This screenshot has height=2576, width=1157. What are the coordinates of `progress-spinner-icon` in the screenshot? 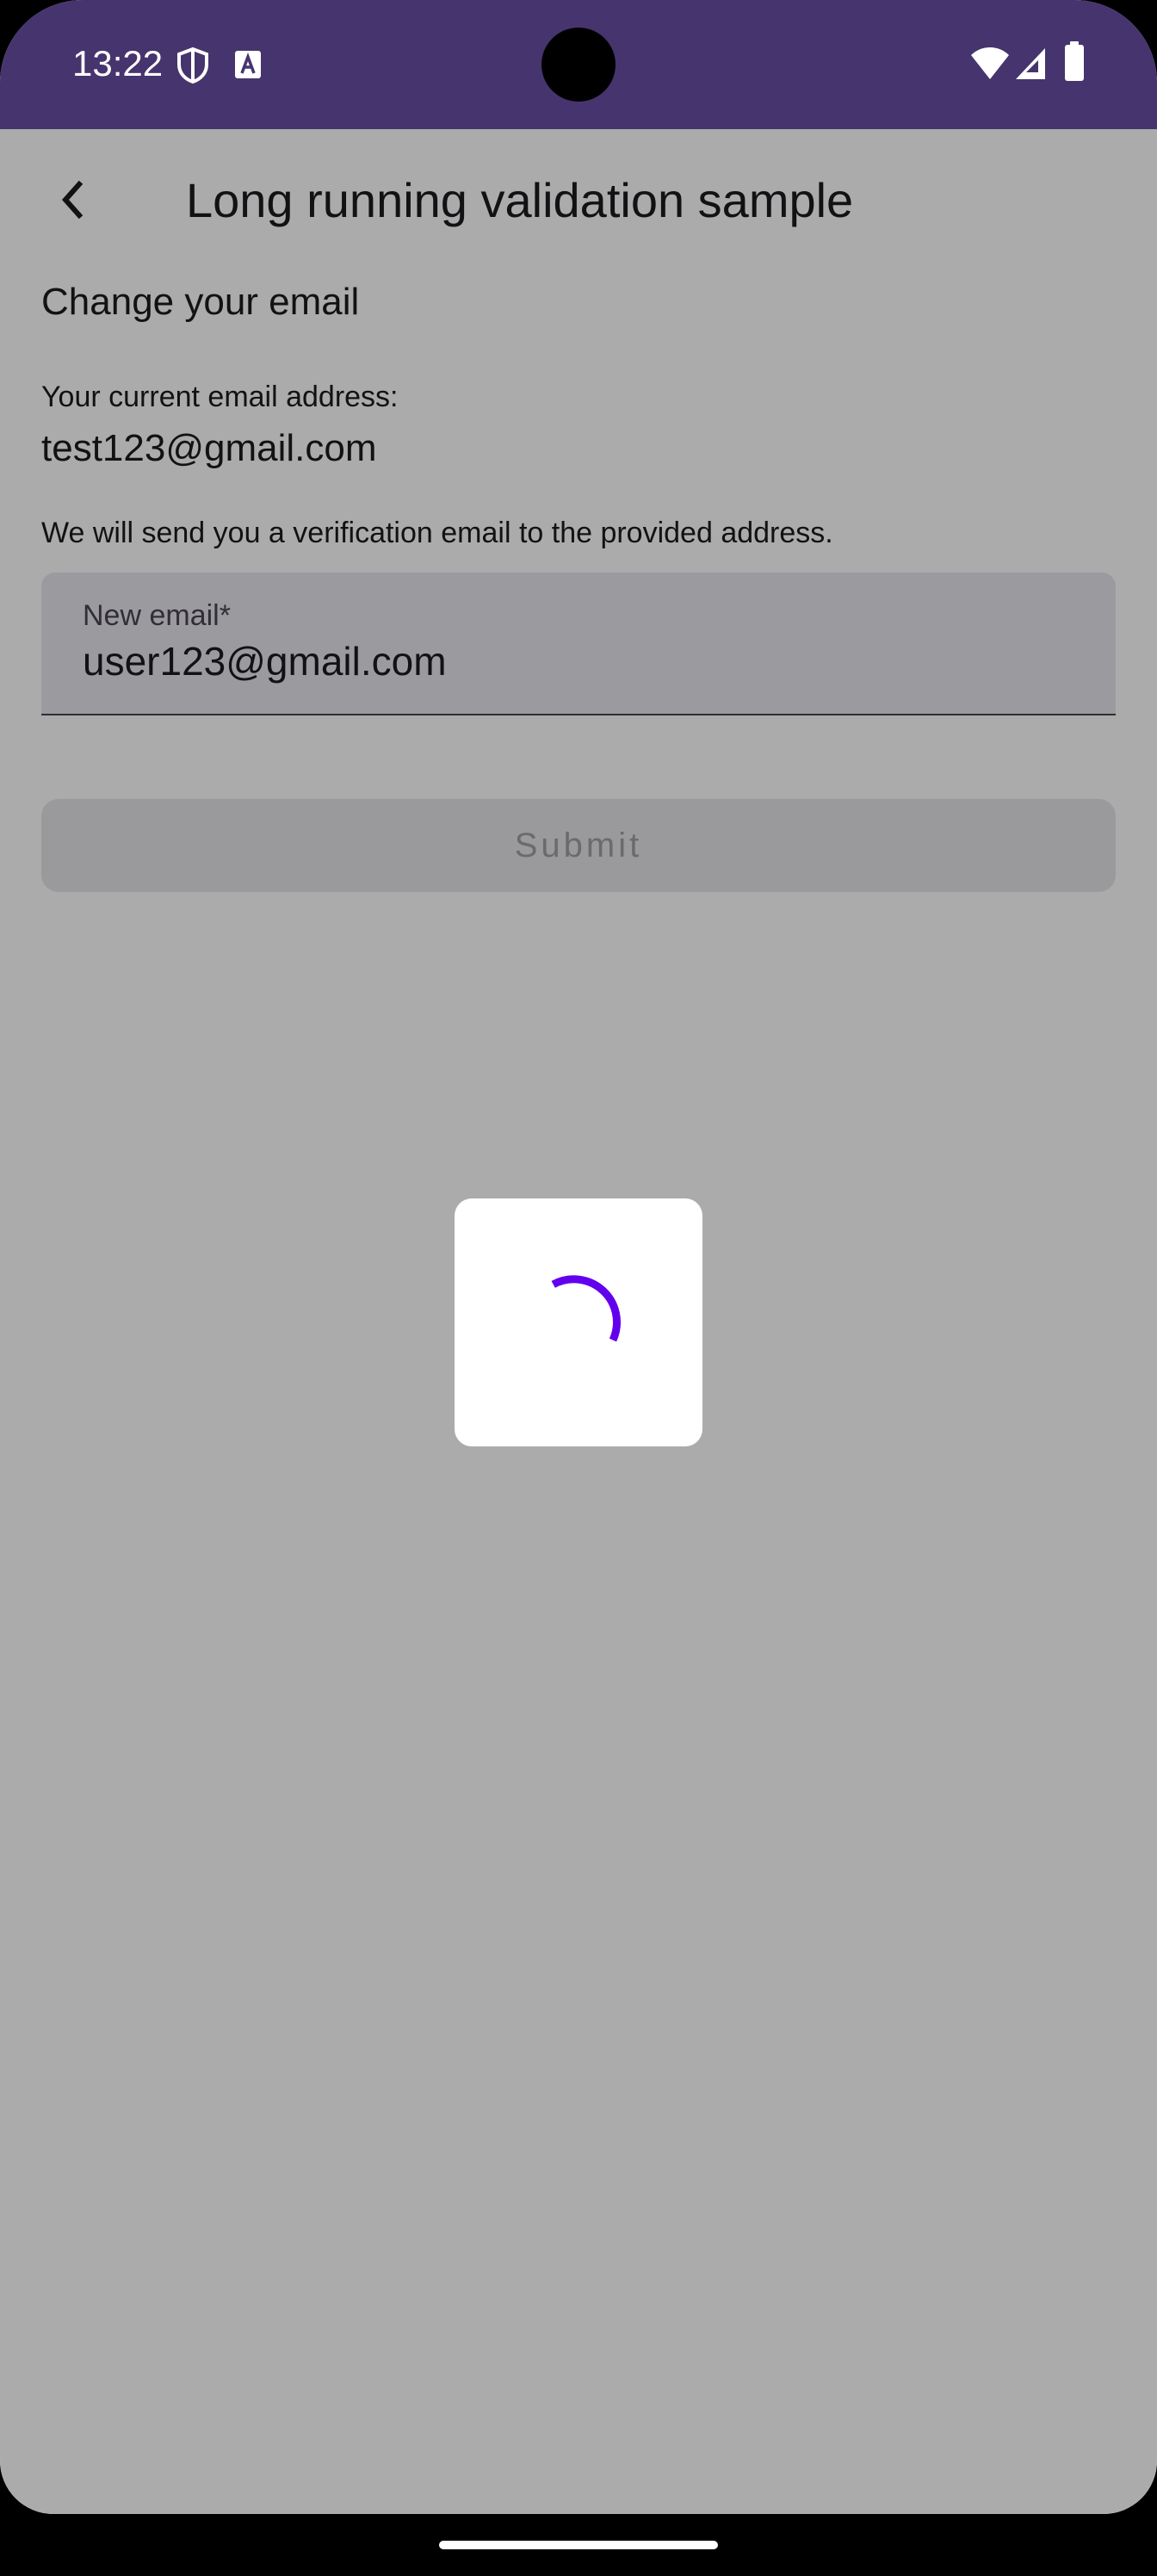 It's located at (586, 1308).